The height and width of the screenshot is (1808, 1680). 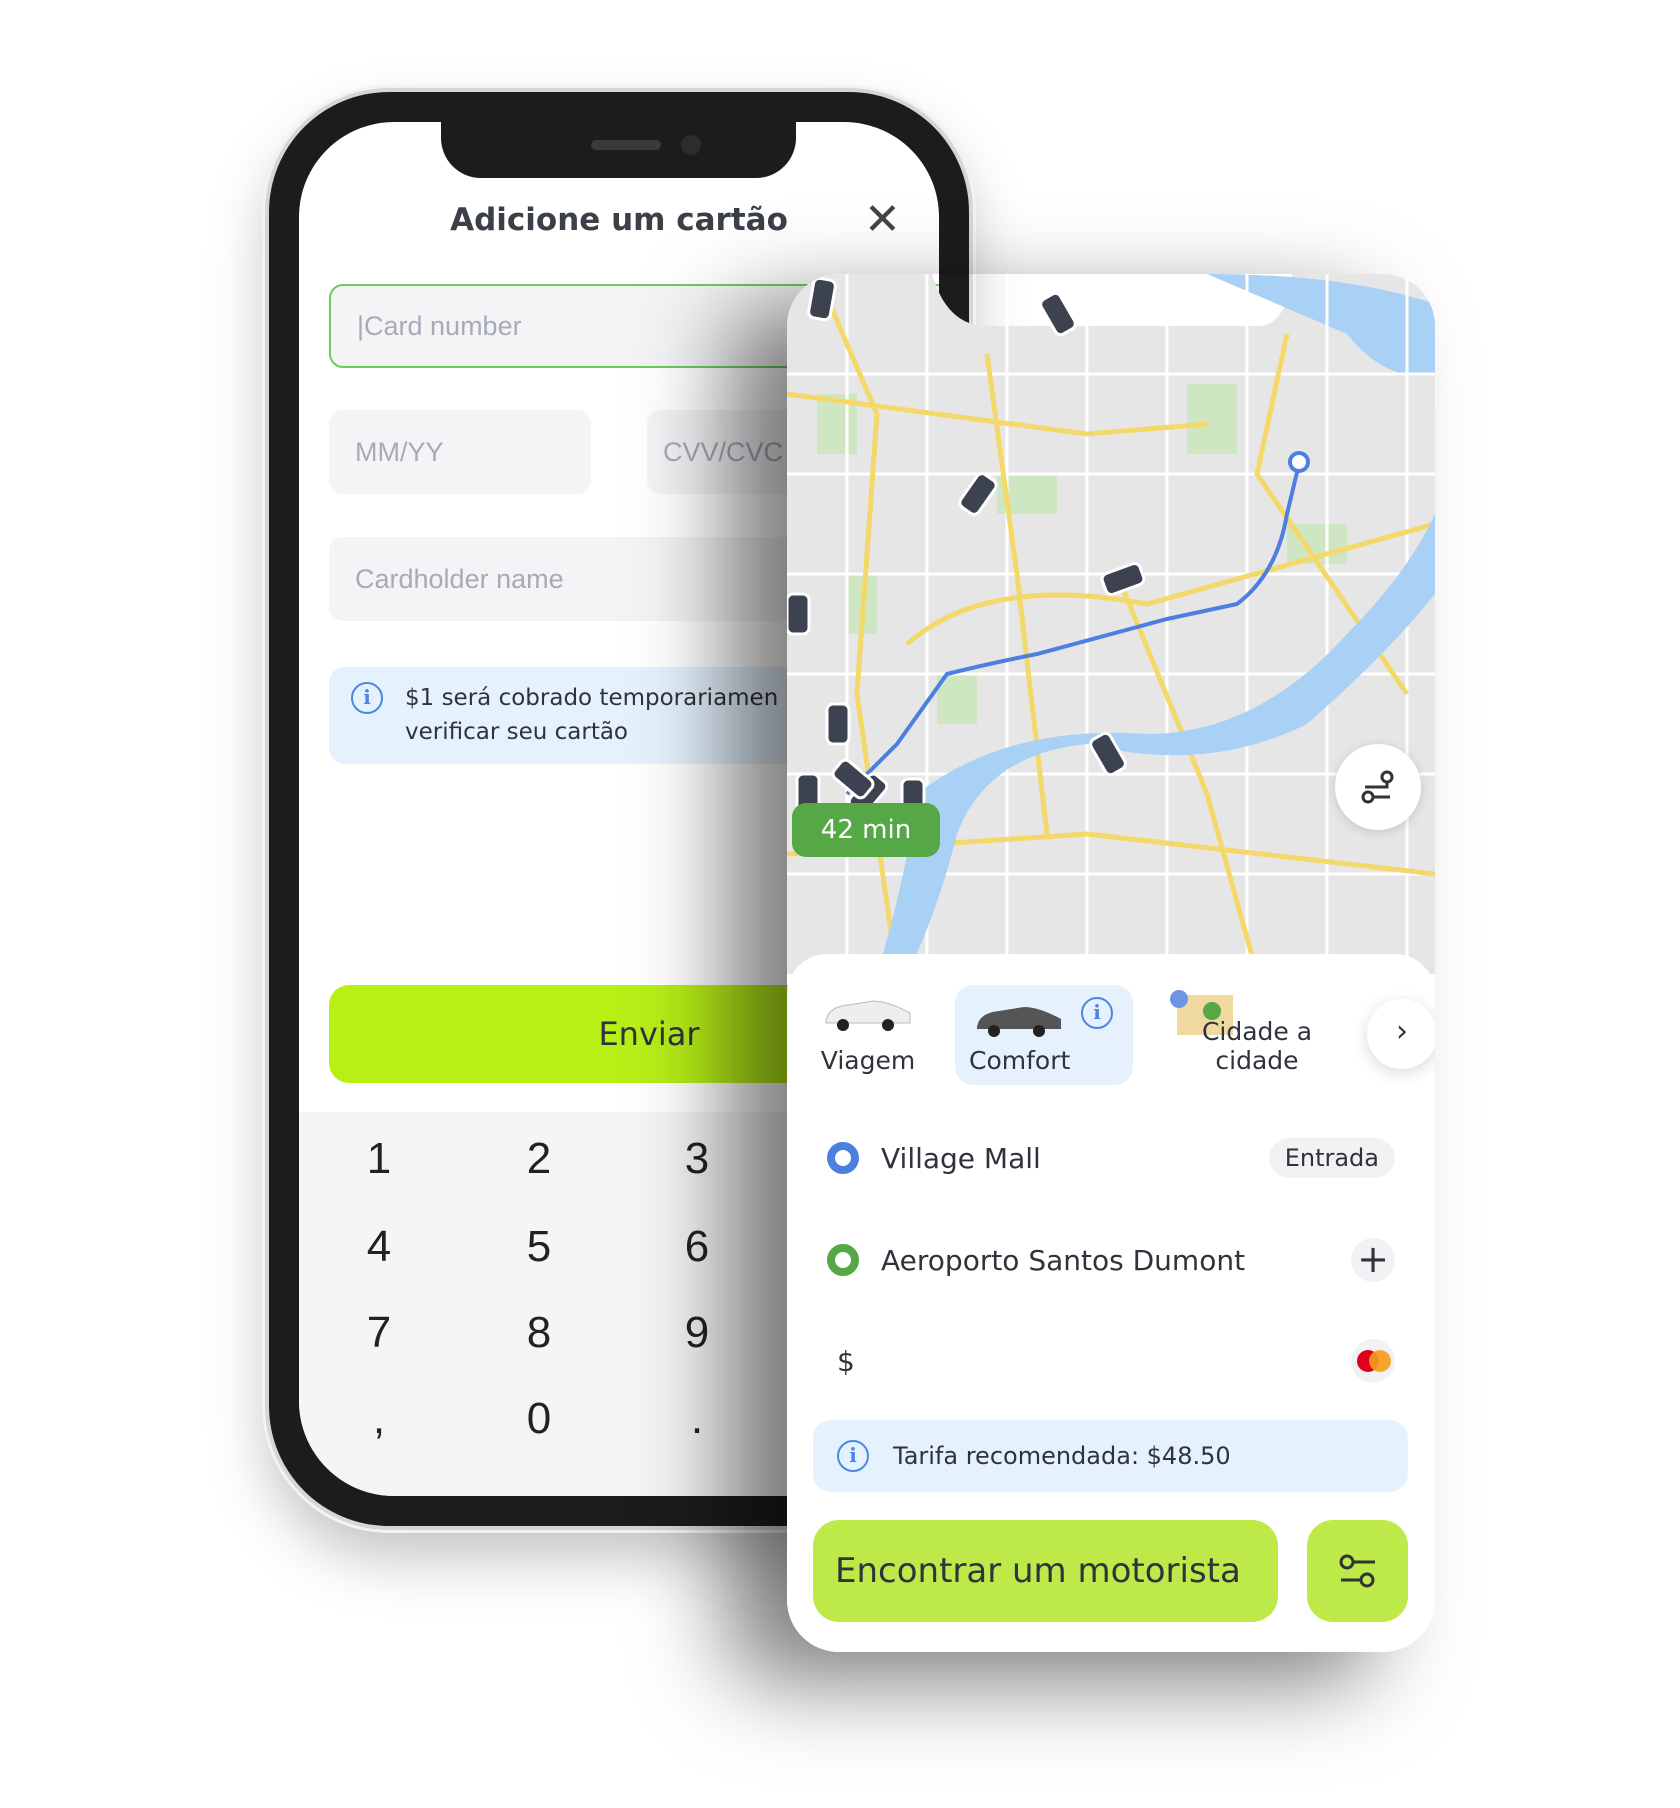 I want to click on tab-label: Cidade a cidade, so click(x=1257, y=1046).